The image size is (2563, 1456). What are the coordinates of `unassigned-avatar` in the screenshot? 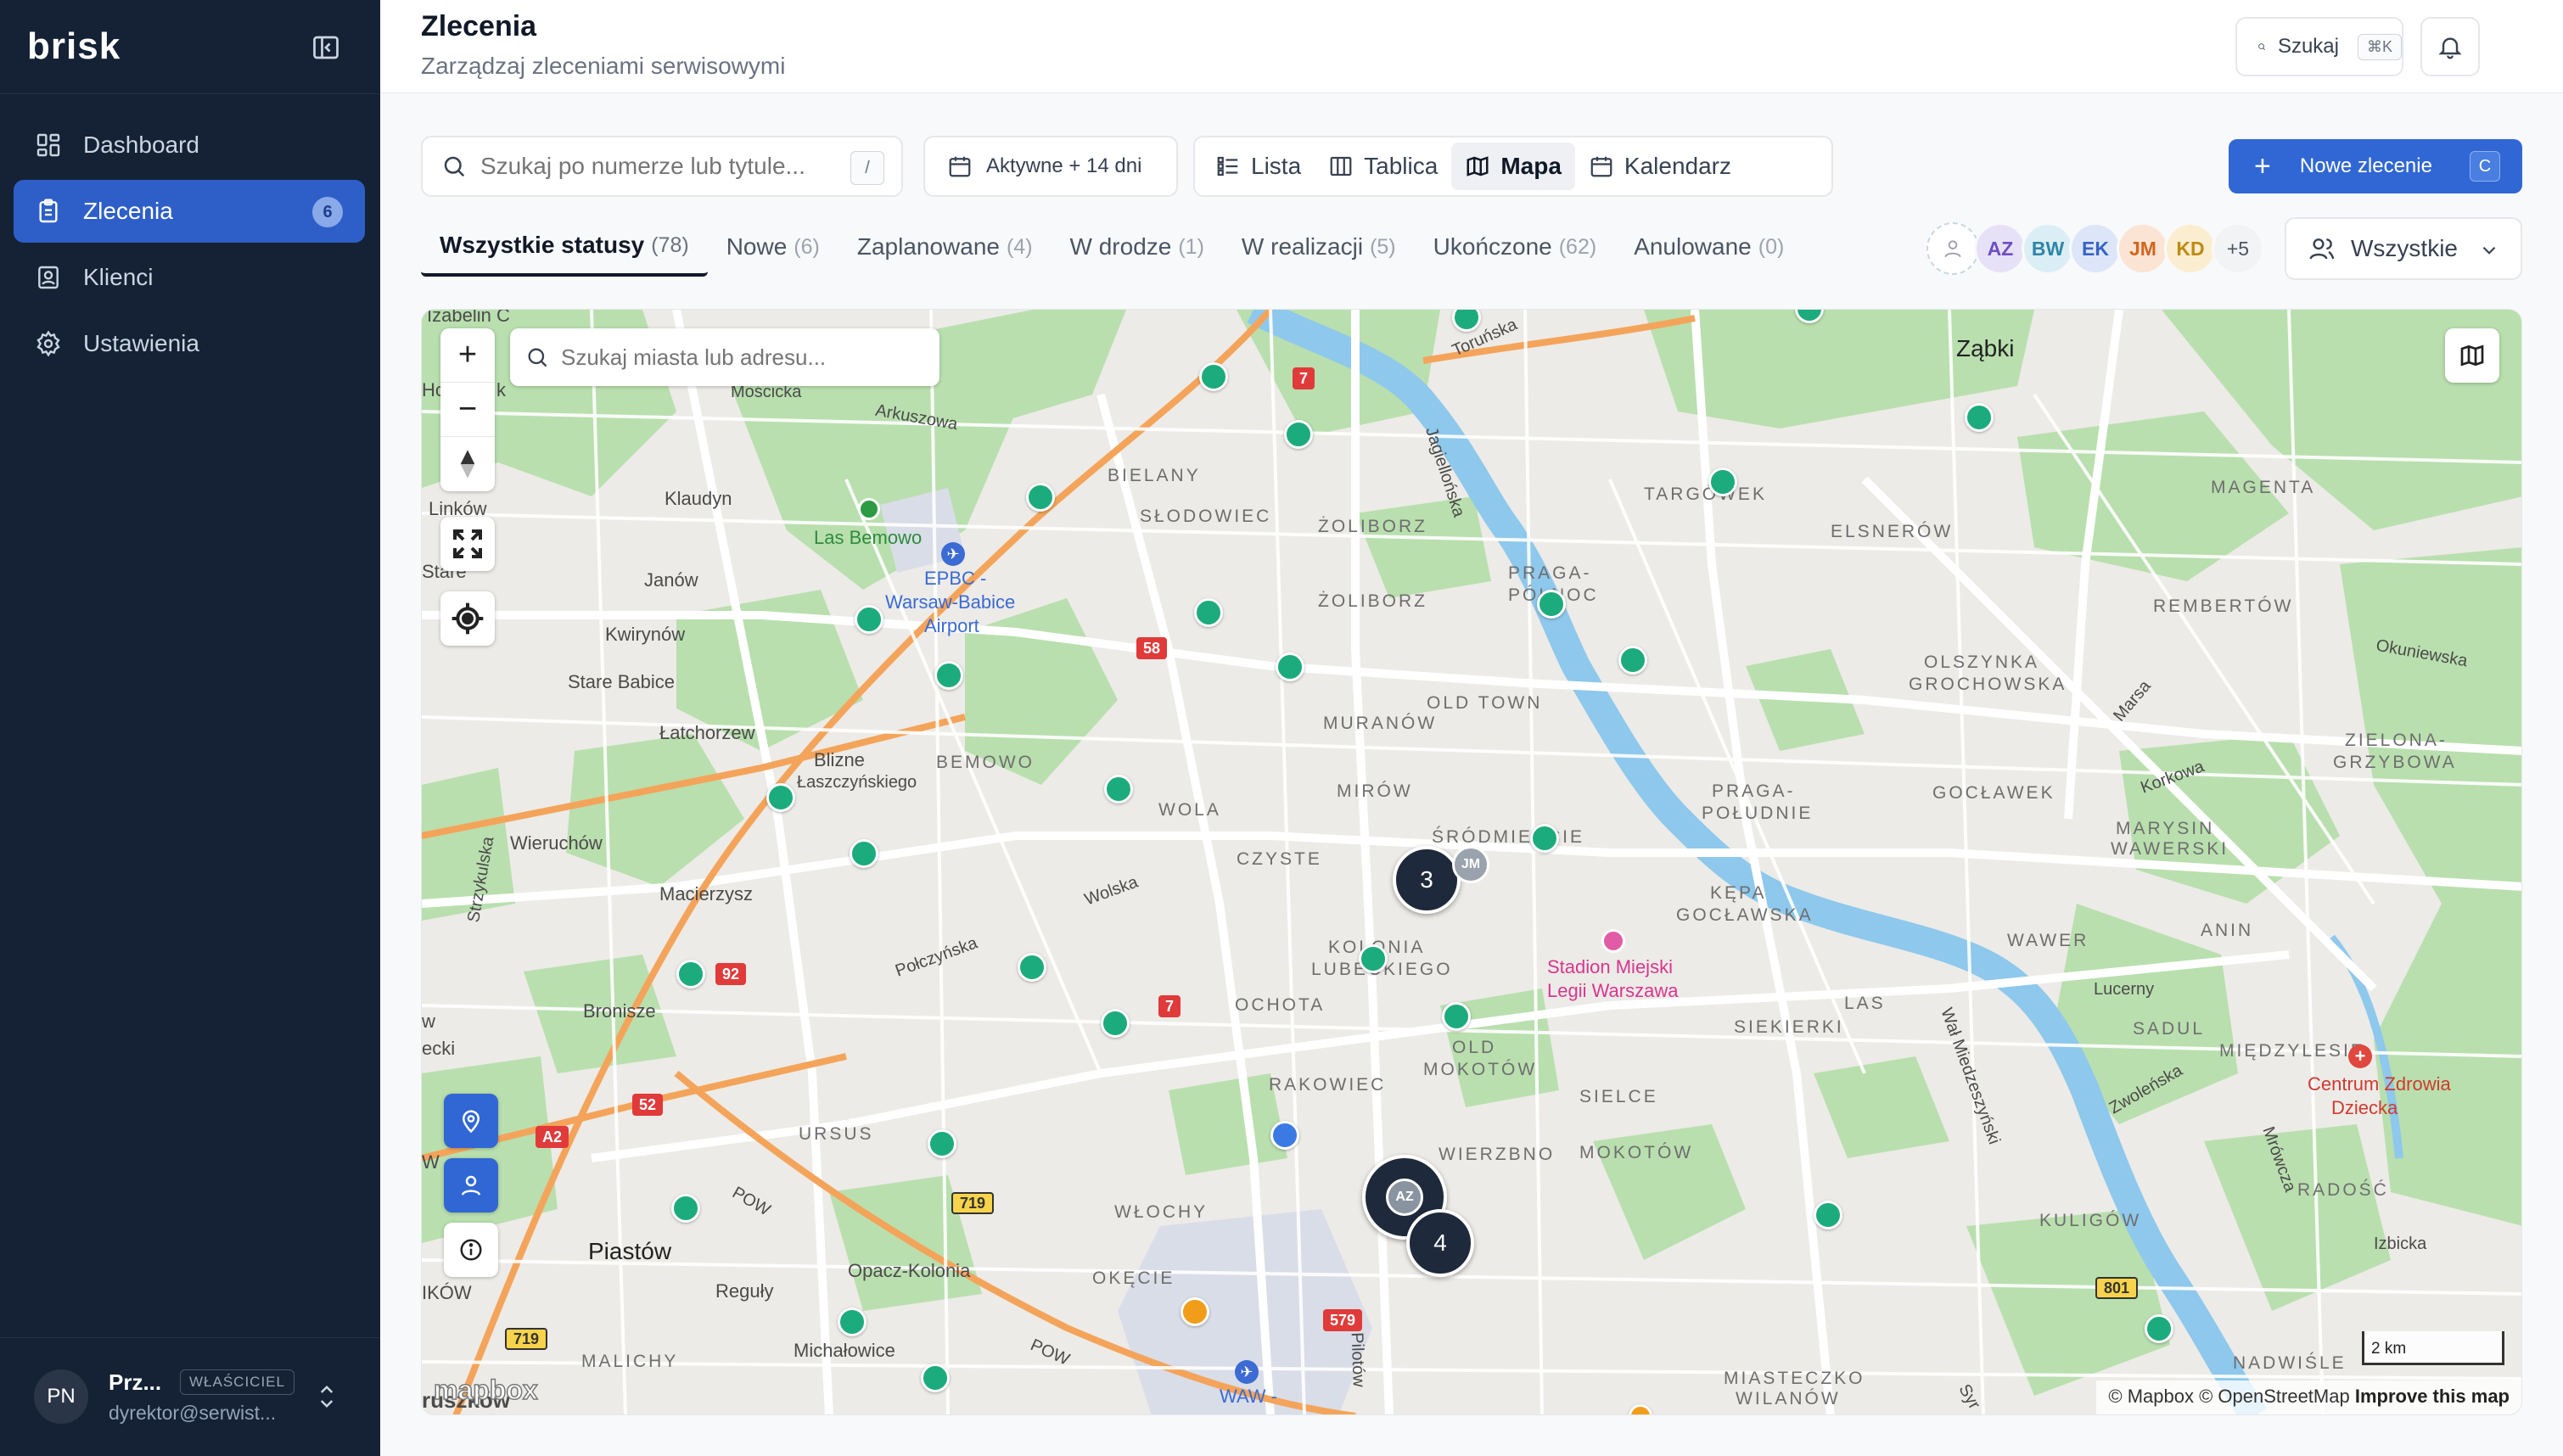 It's located at (1953, 248).